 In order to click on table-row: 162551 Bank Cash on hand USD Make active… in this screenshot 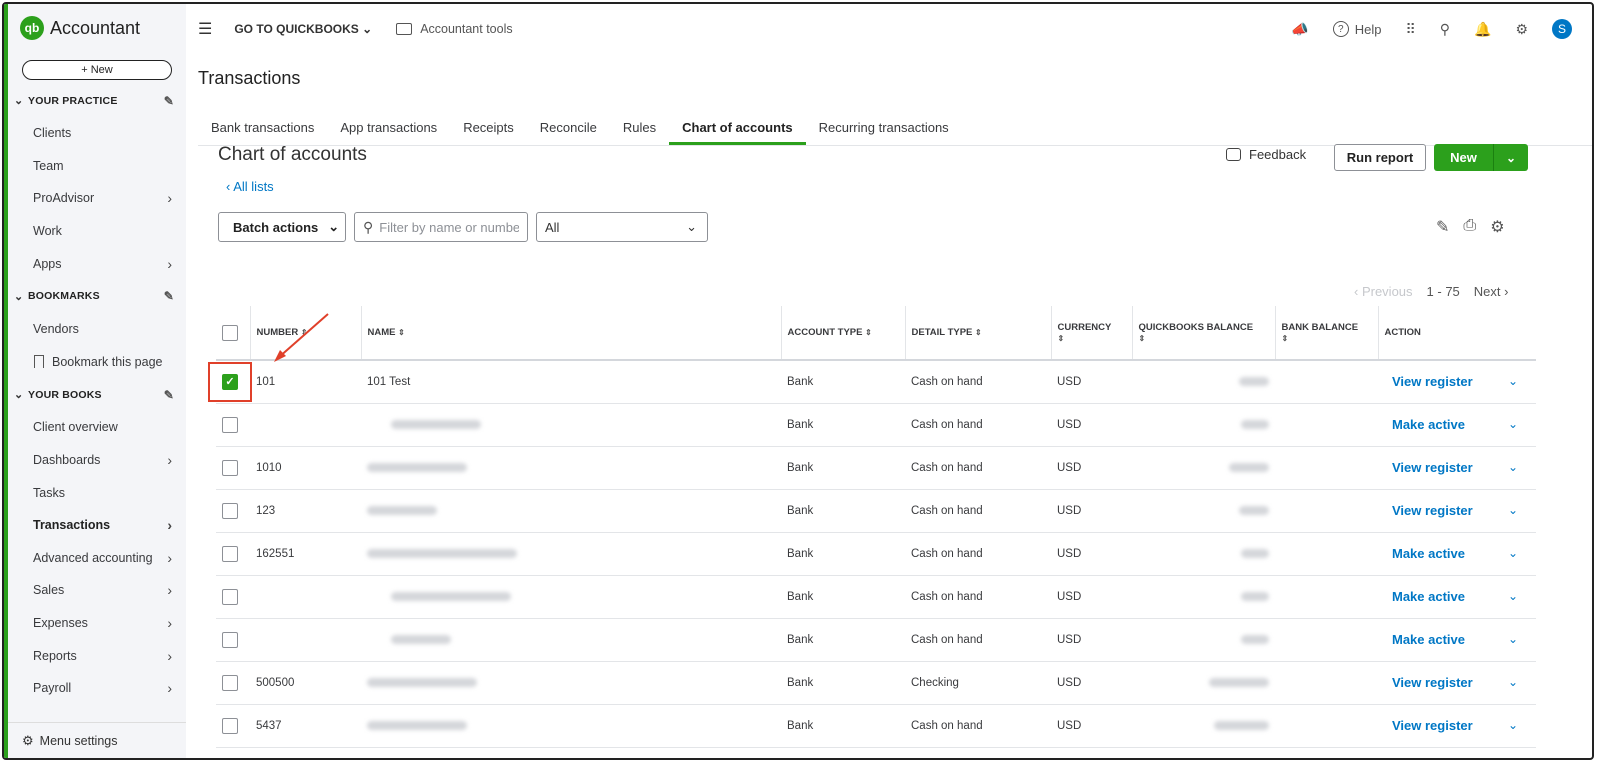, I will do `click(876, 554)`.